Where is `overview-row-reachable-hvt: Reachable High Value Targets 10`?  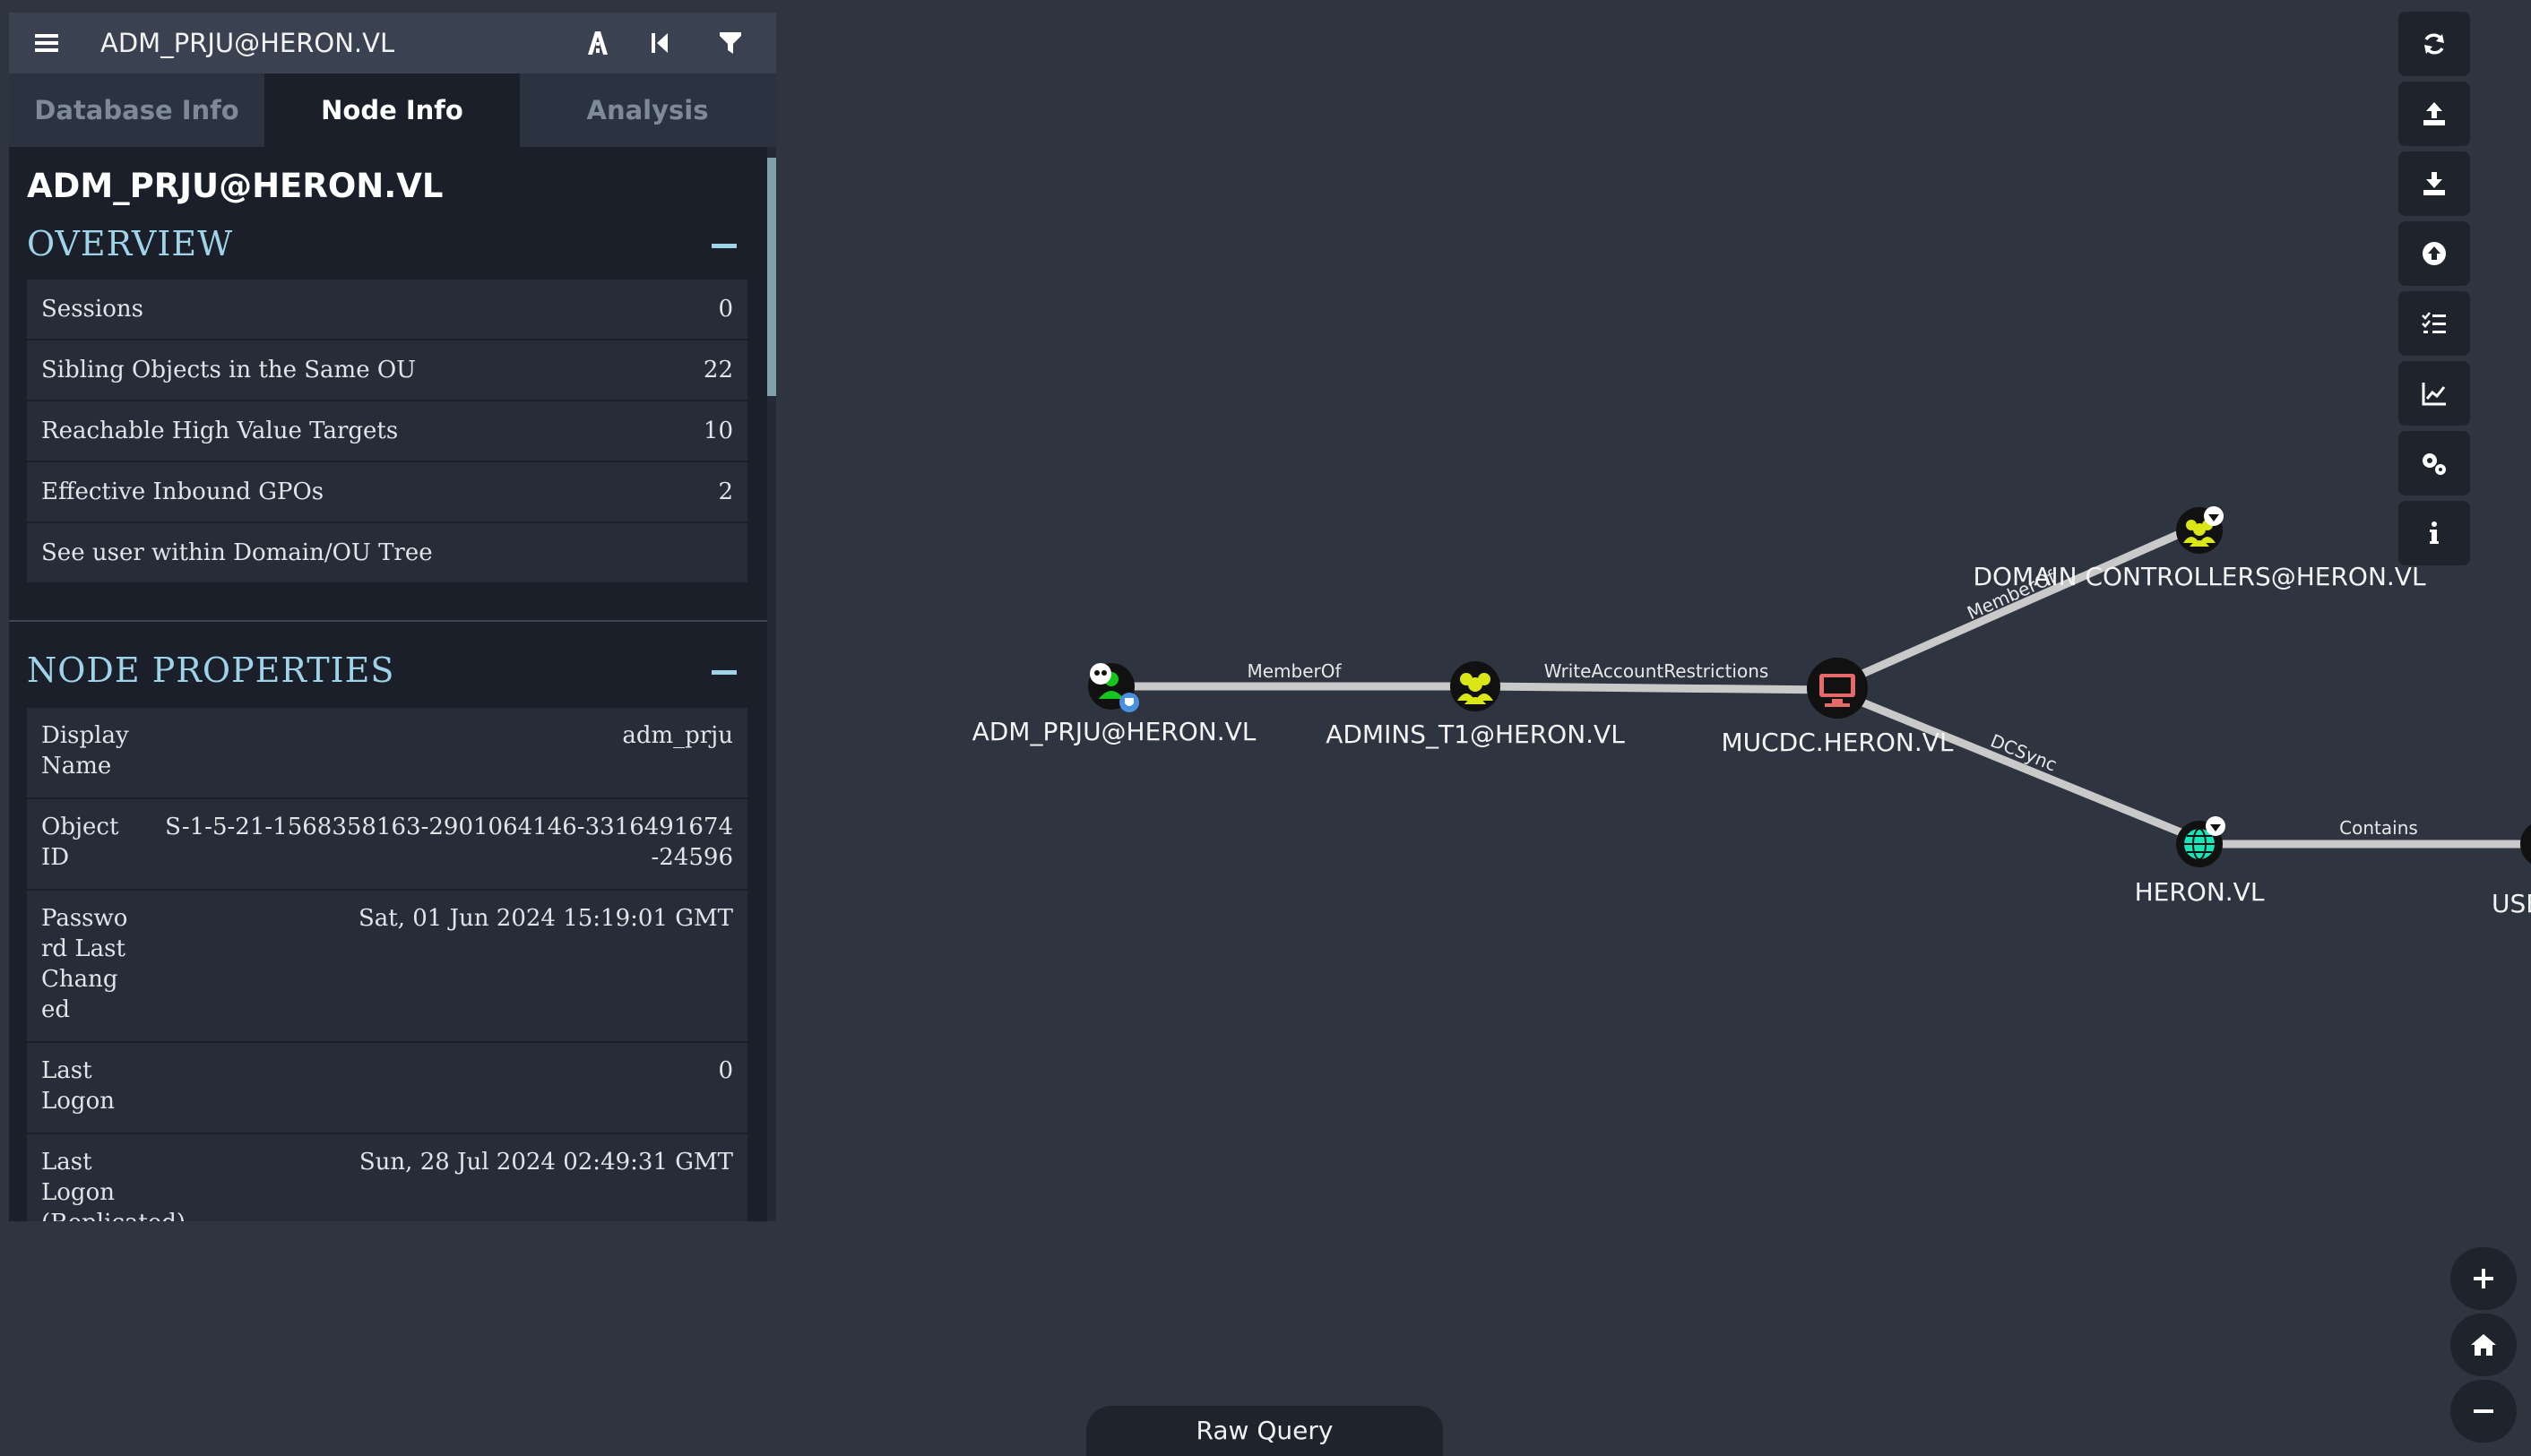
overview-row-reachable-hvt: Reachable High Value Targets 10 is located at coordinates (387, 431).